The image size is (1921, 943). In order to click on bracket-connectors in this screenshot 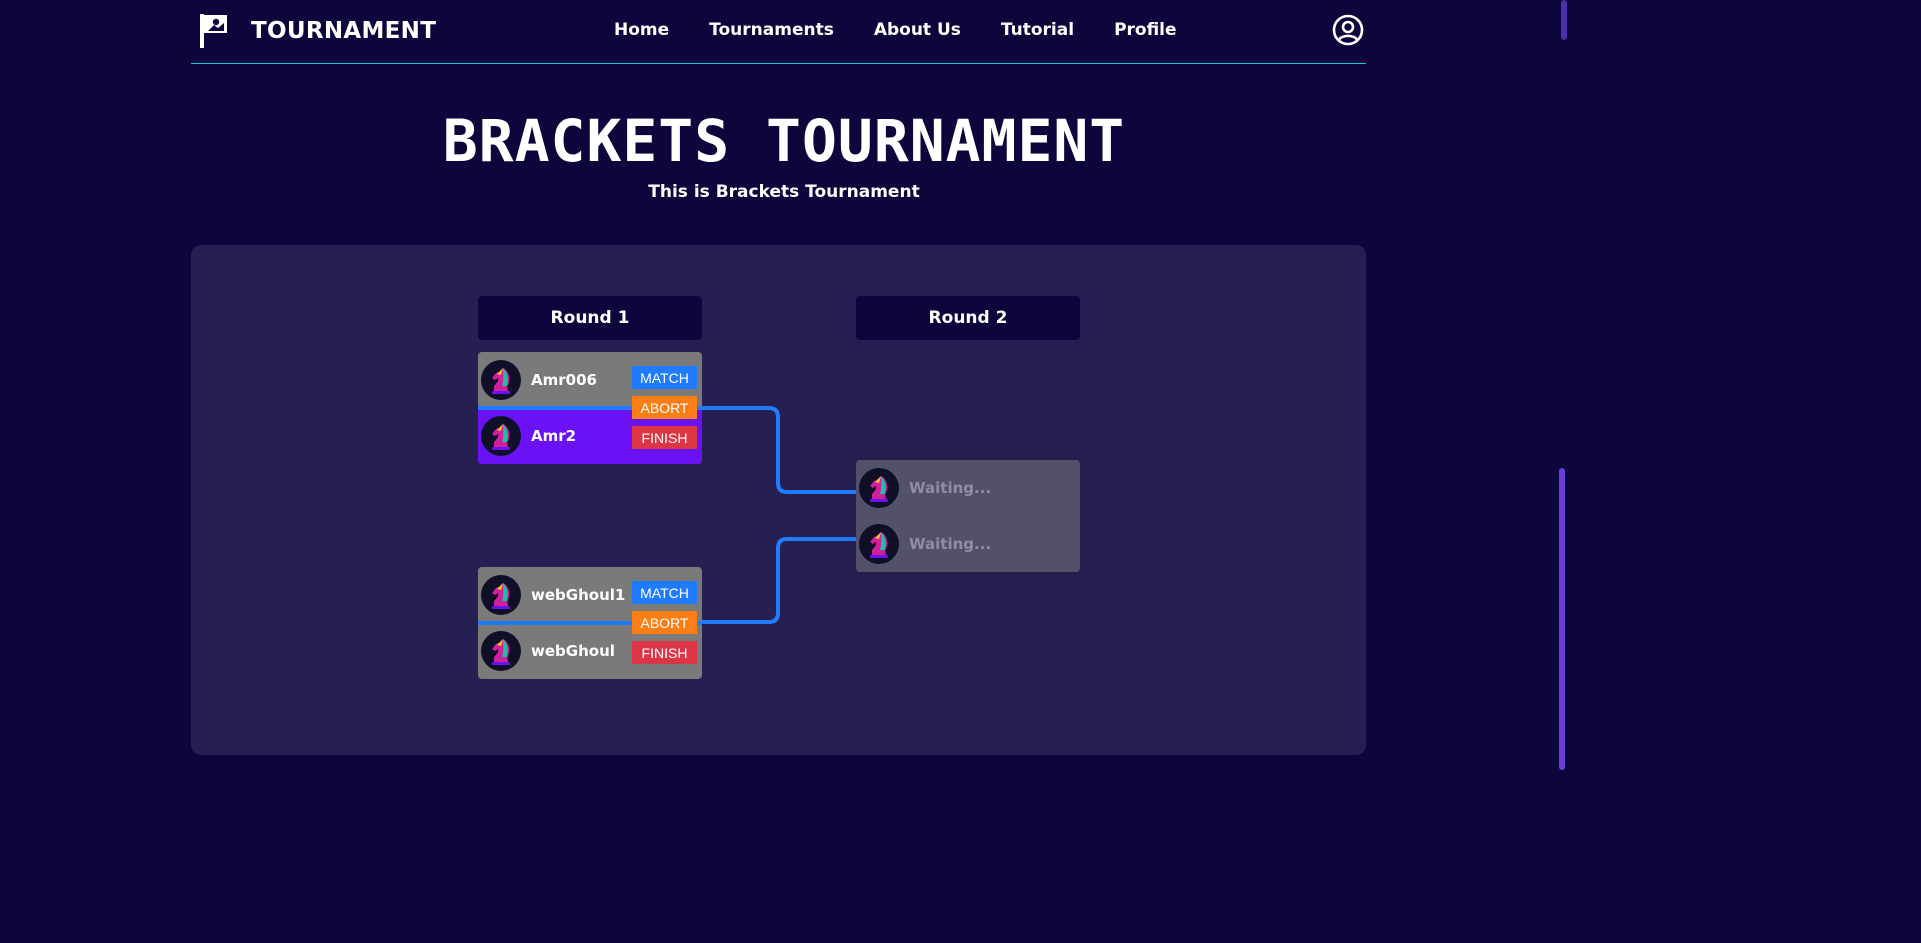, I will do `click(779, 515)`.